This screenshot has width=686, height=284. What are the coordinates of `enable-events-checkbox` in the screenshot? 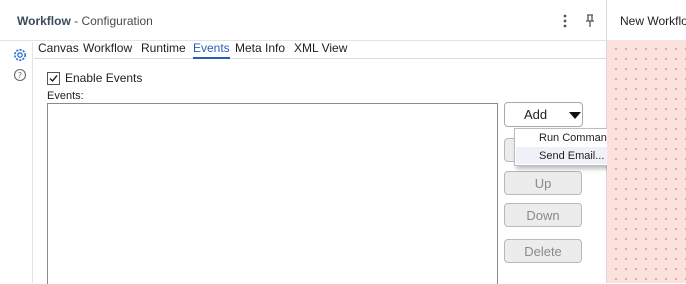 It's located at (53, 78).